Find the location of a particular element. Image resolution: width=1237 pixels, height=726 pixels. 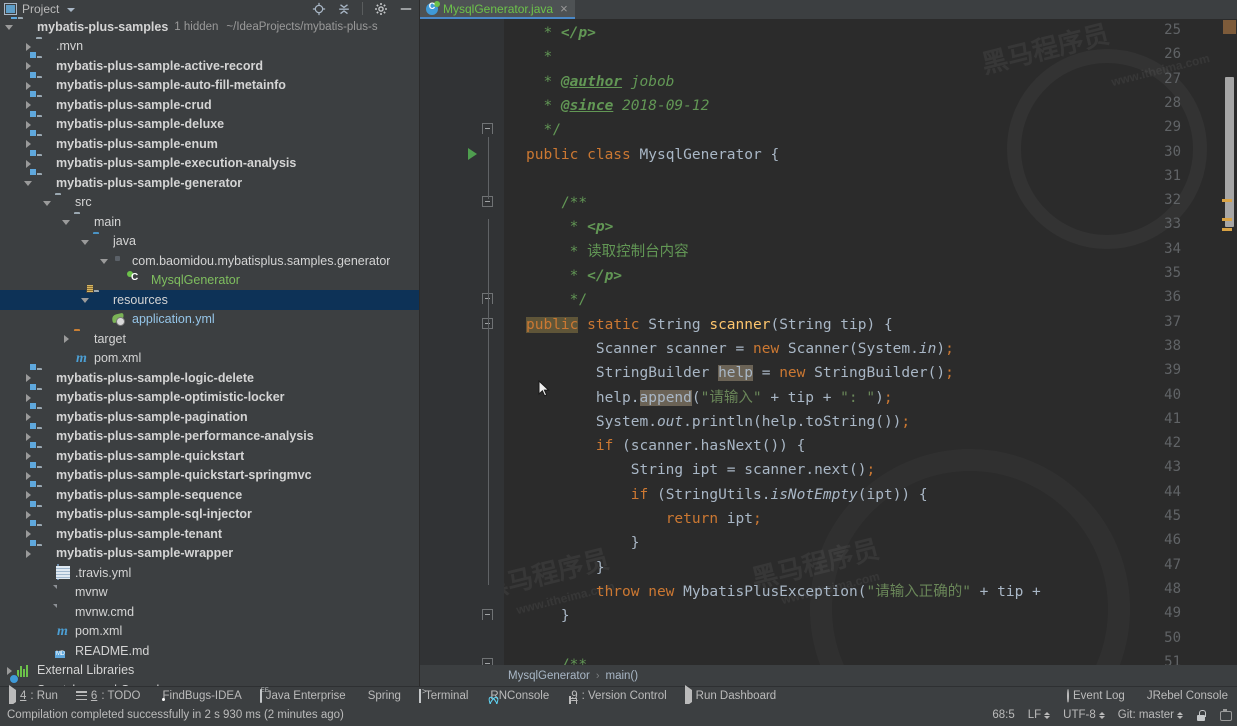

hide-icon is located at coordinates (406, 9).